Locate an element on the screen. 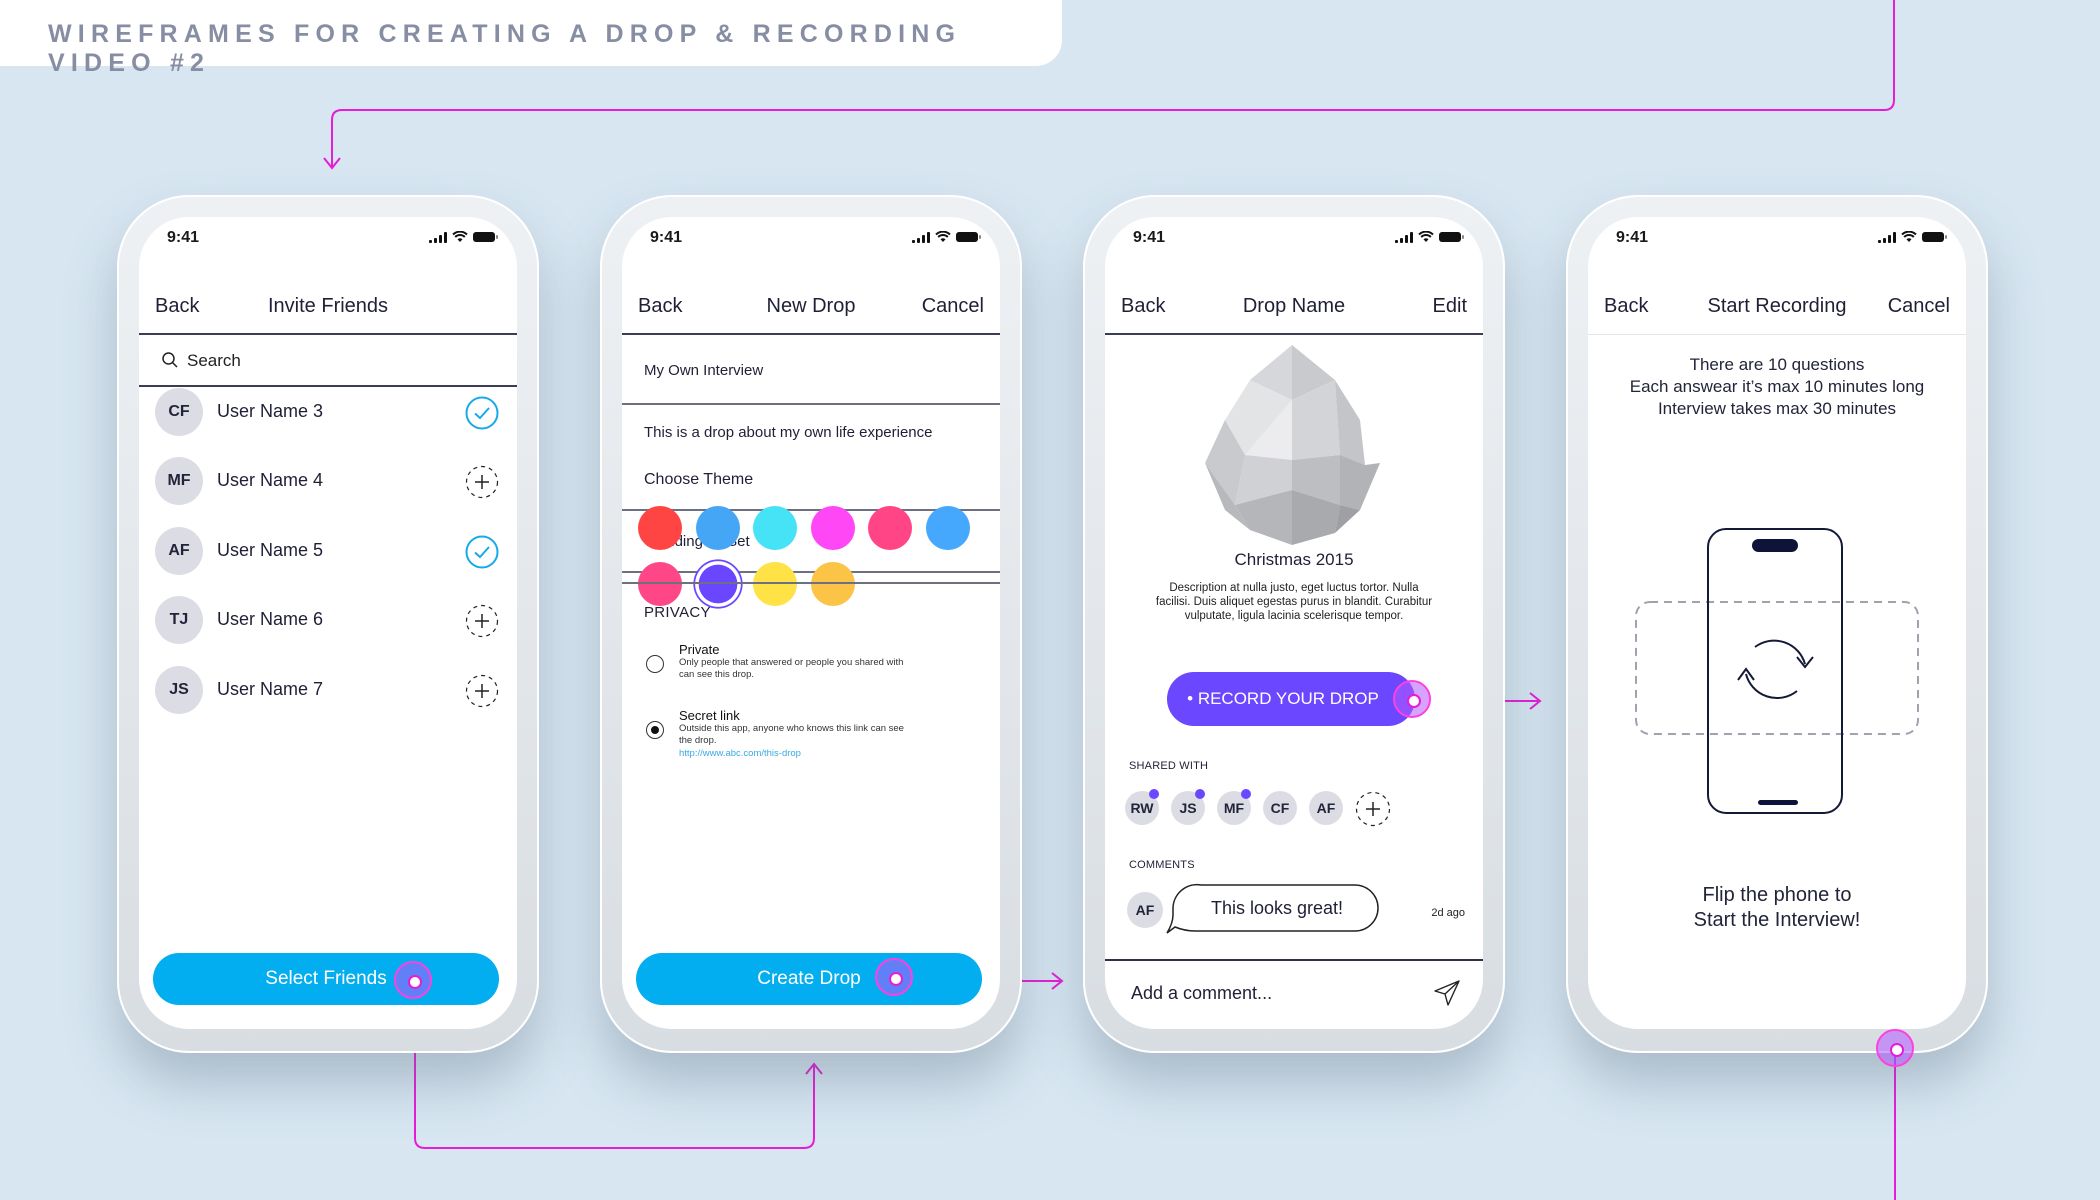 Image resolution: width=2100 pixels, height=1200 pixels. user-list-item: AF User Name 5 is located at coordinates (327, 551).